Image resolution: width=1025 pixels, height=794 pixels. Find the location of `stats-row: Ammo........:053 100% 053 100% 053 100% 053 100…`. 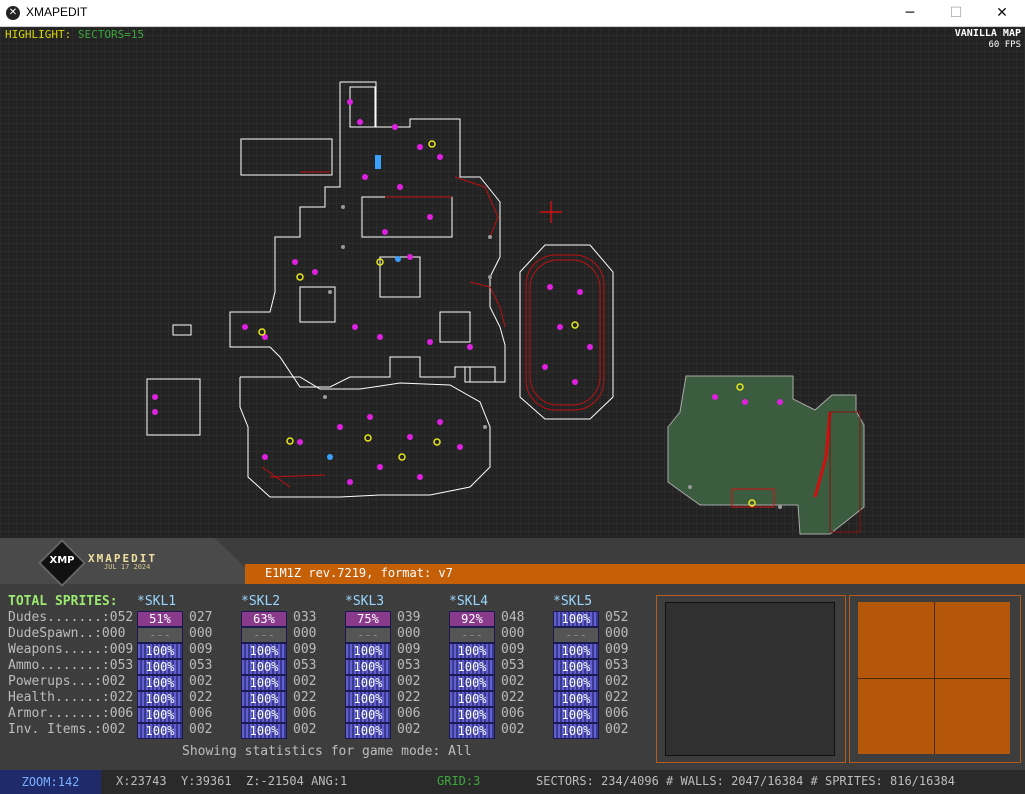

stats-row: Ammo........:053 100% 053 100% 053 100% 053 100… is located at coordinates (328, 666).